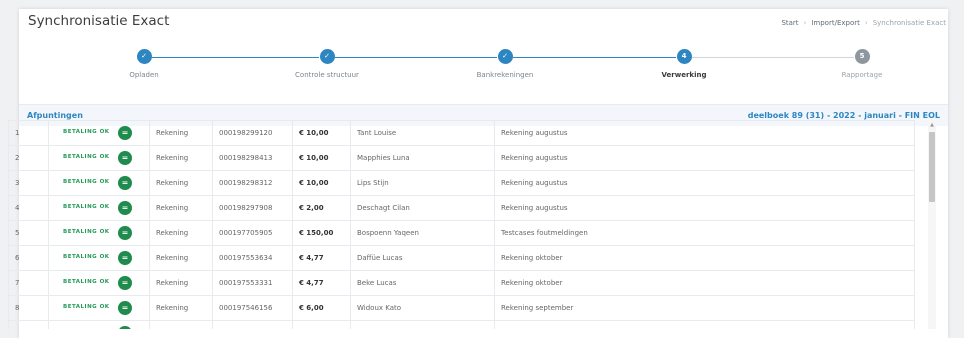 The image size is (964, 338). What do you see at coordinates (789, 23) in the screenshot?
I see `breadcrumb-start: Start` at bounding box center [789, 23].